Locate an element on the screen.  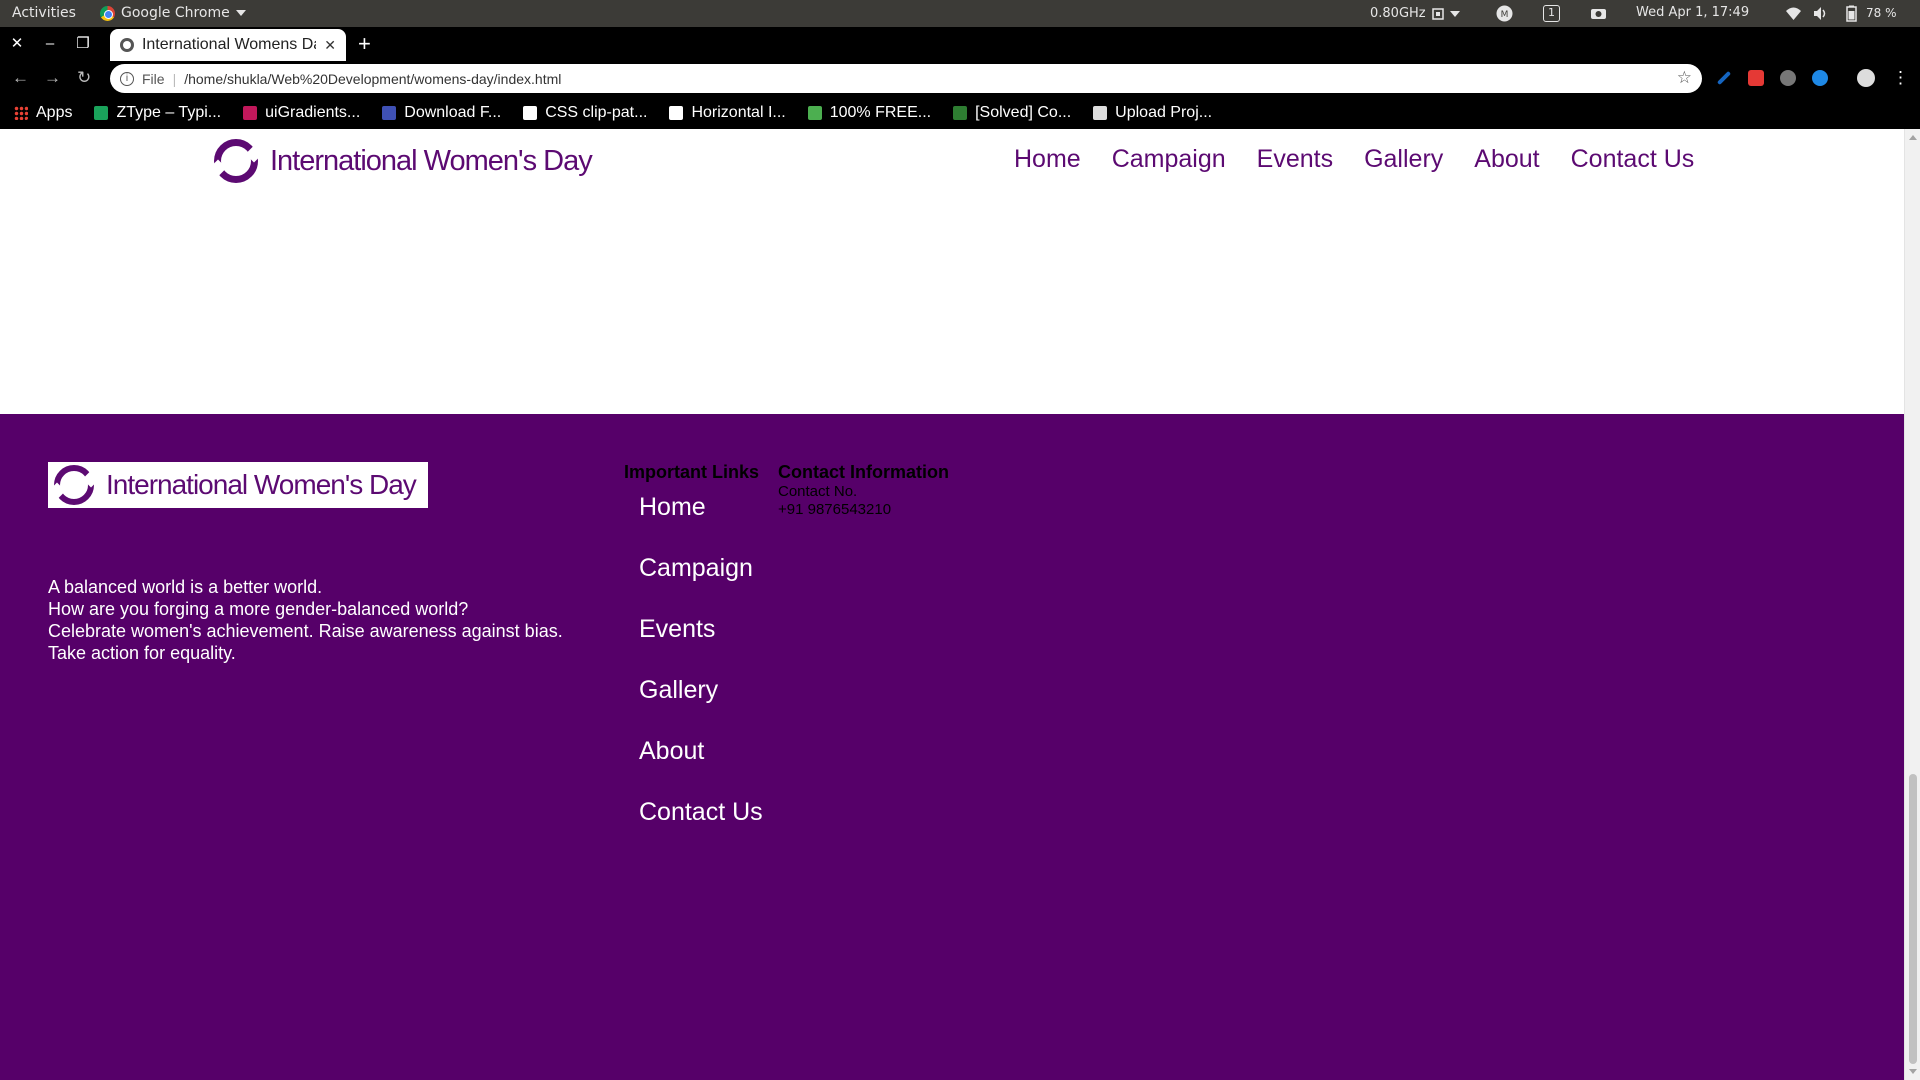
profile-avatar is located at coordinates (1866, 78).